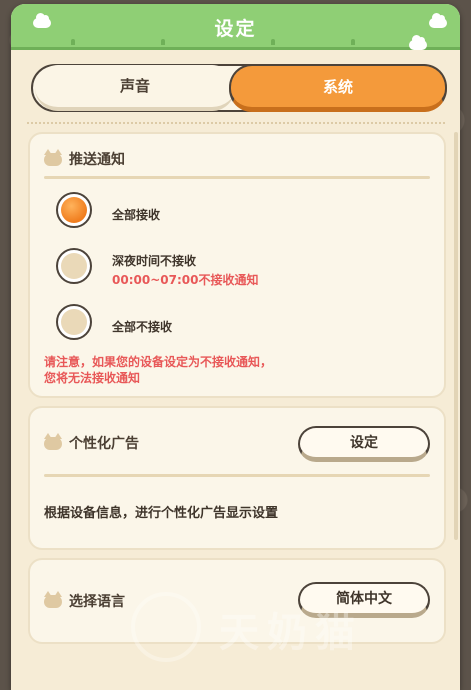  I want to click on page-title: 设定, so click(235, 29).